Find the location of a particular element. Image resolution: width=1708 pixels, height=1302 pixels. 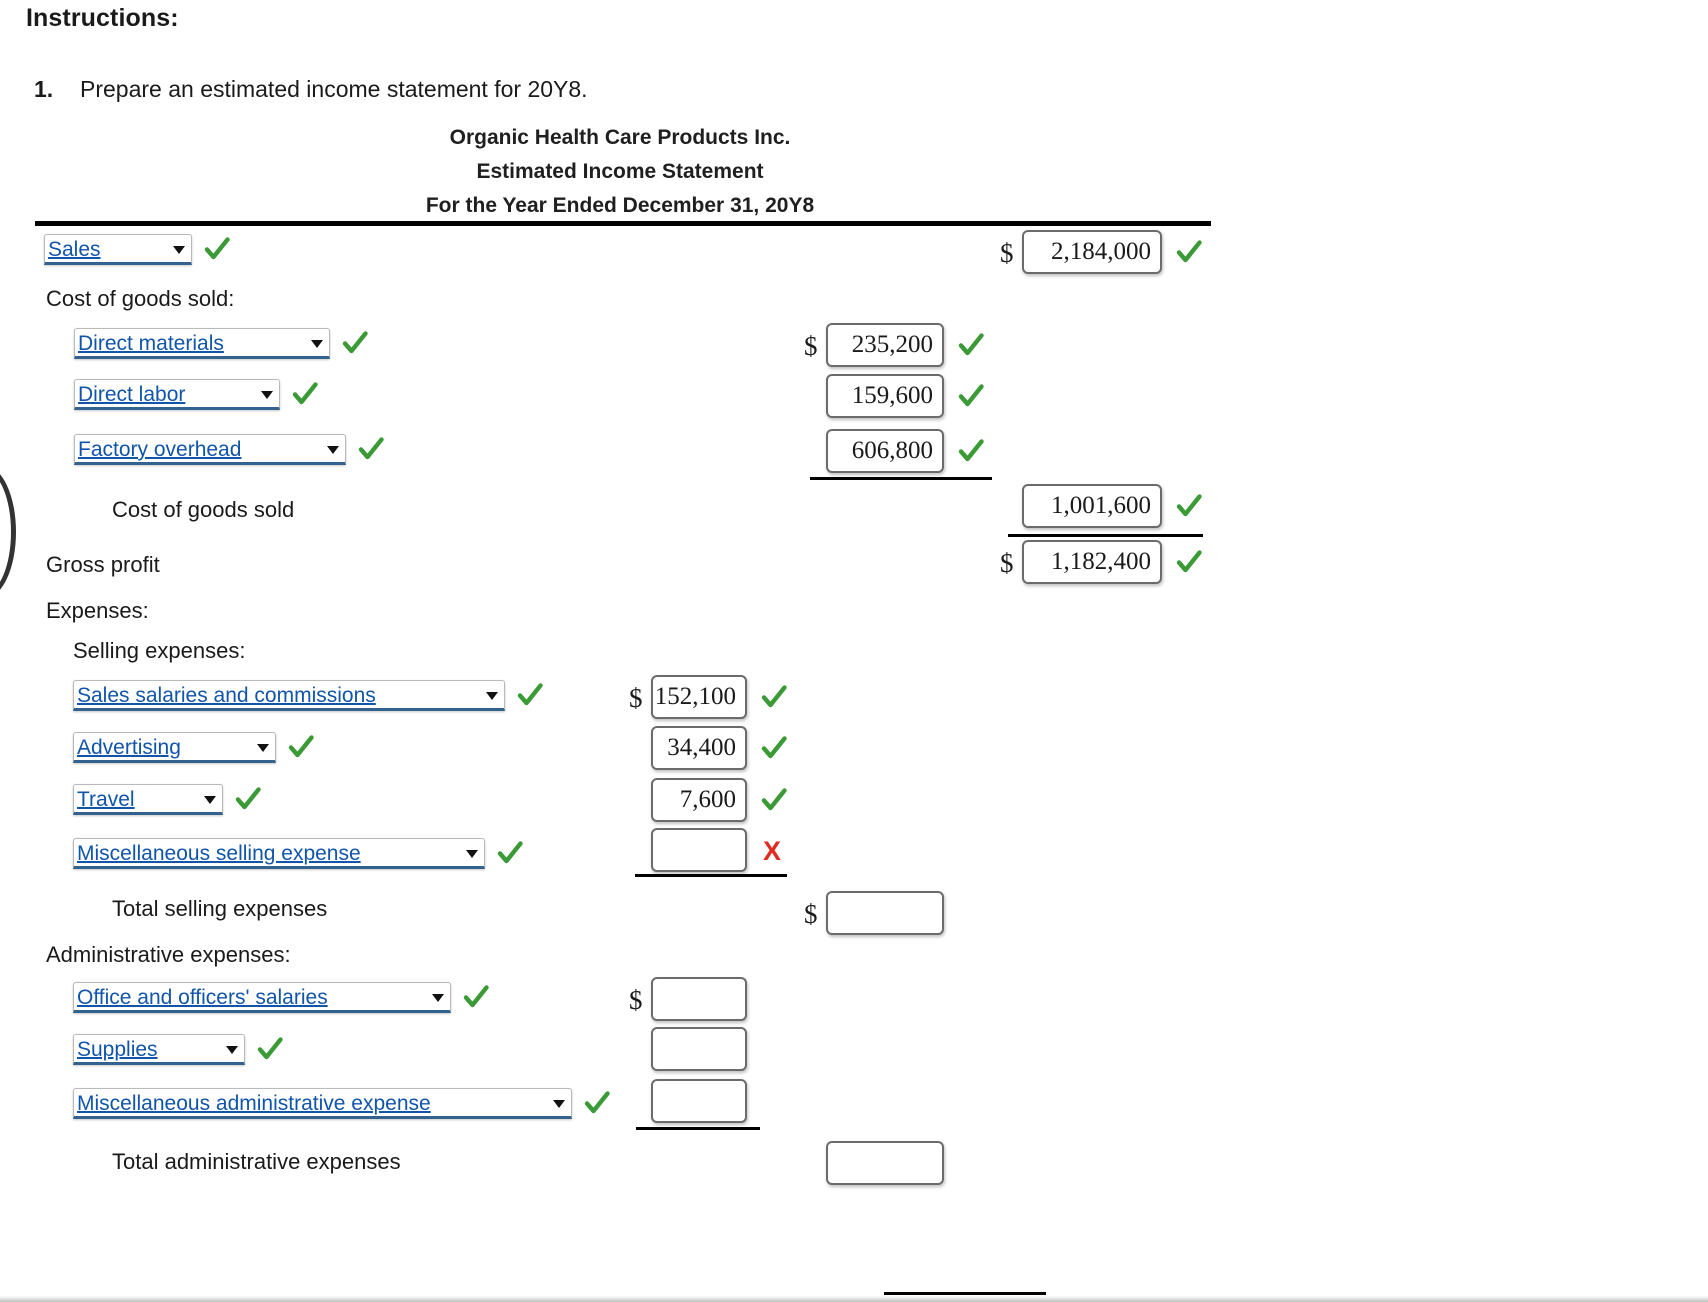

dollar-sign-office-and-officers-salaries: $ is located at coordinates (636, 1000).